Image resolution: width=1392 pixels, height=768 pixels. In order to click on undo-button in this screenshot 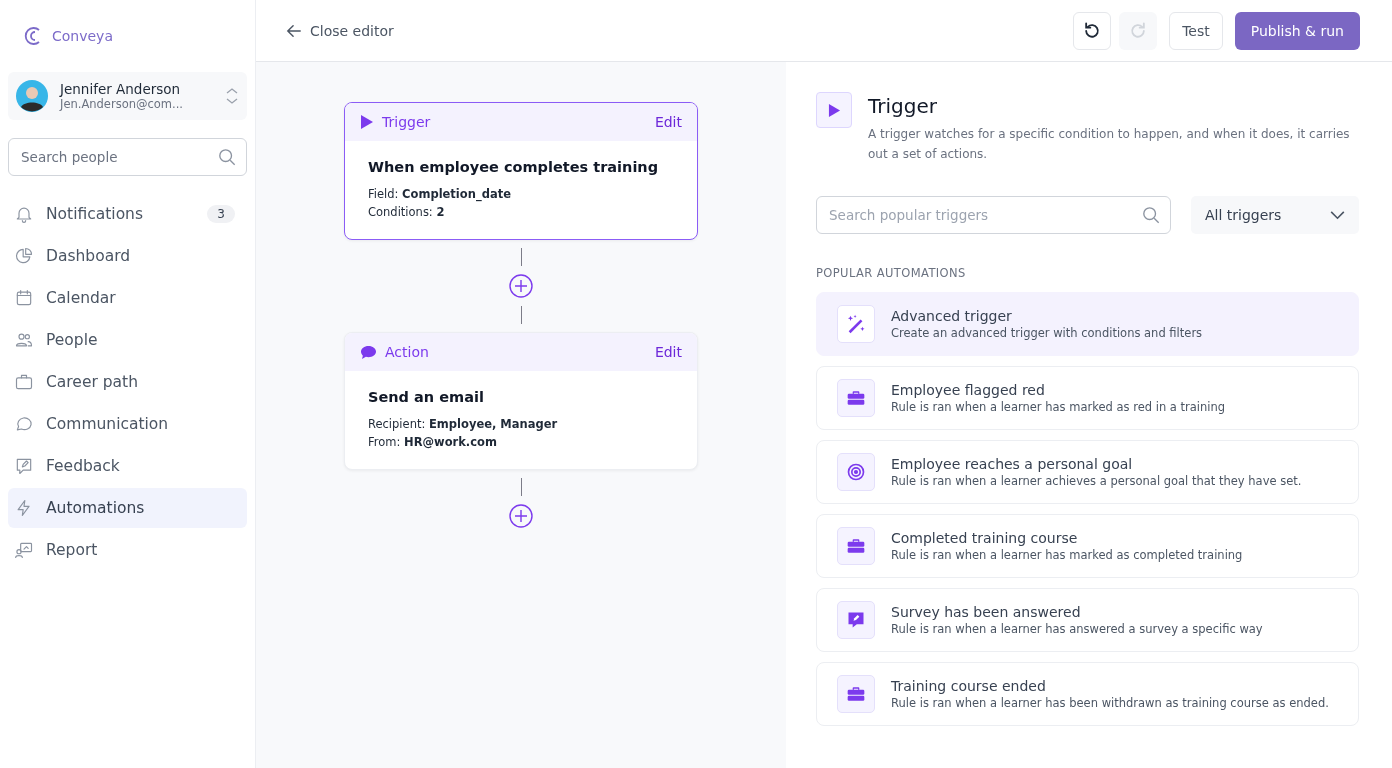, I will do `click(1092, 30)`.